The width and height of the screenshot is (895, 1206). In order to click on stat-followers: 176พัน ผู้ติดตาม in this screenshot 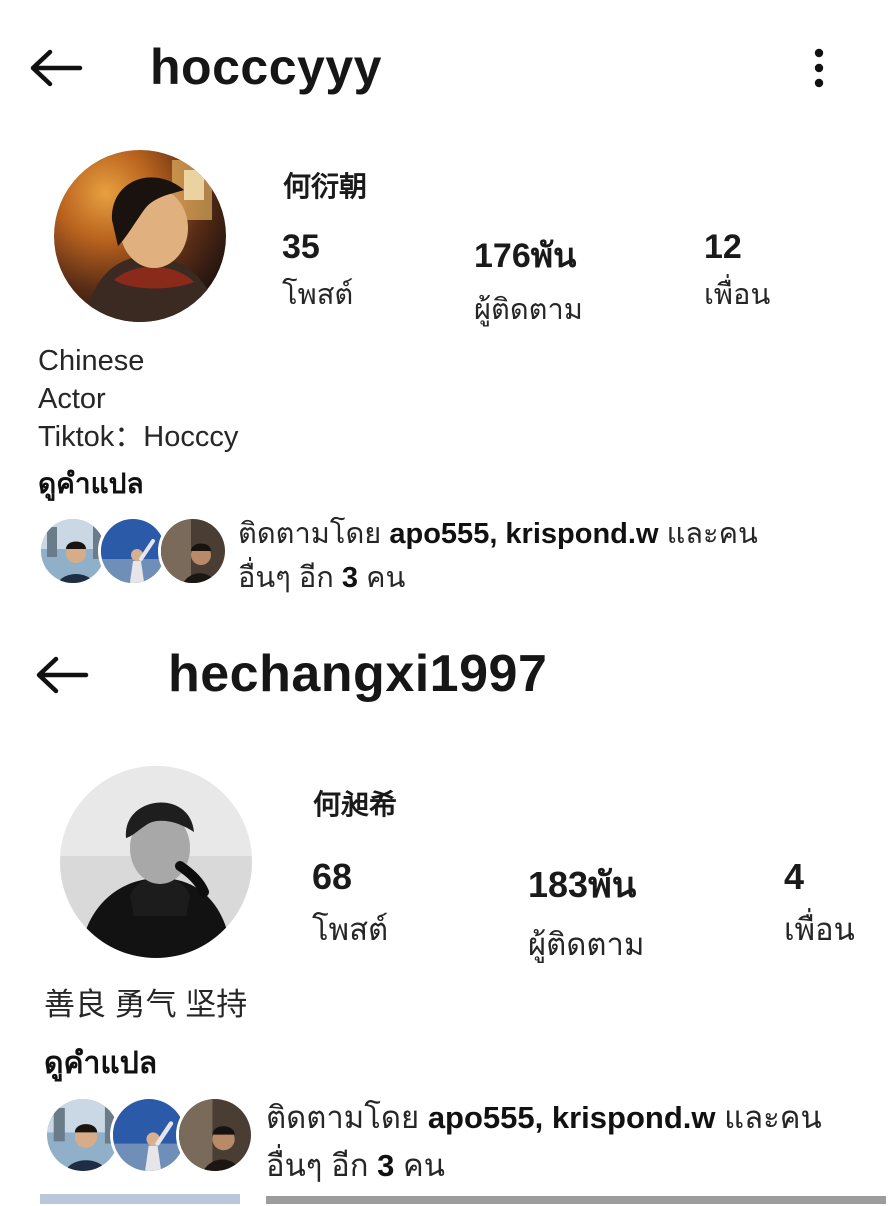, I will do `click(528, 280)`.